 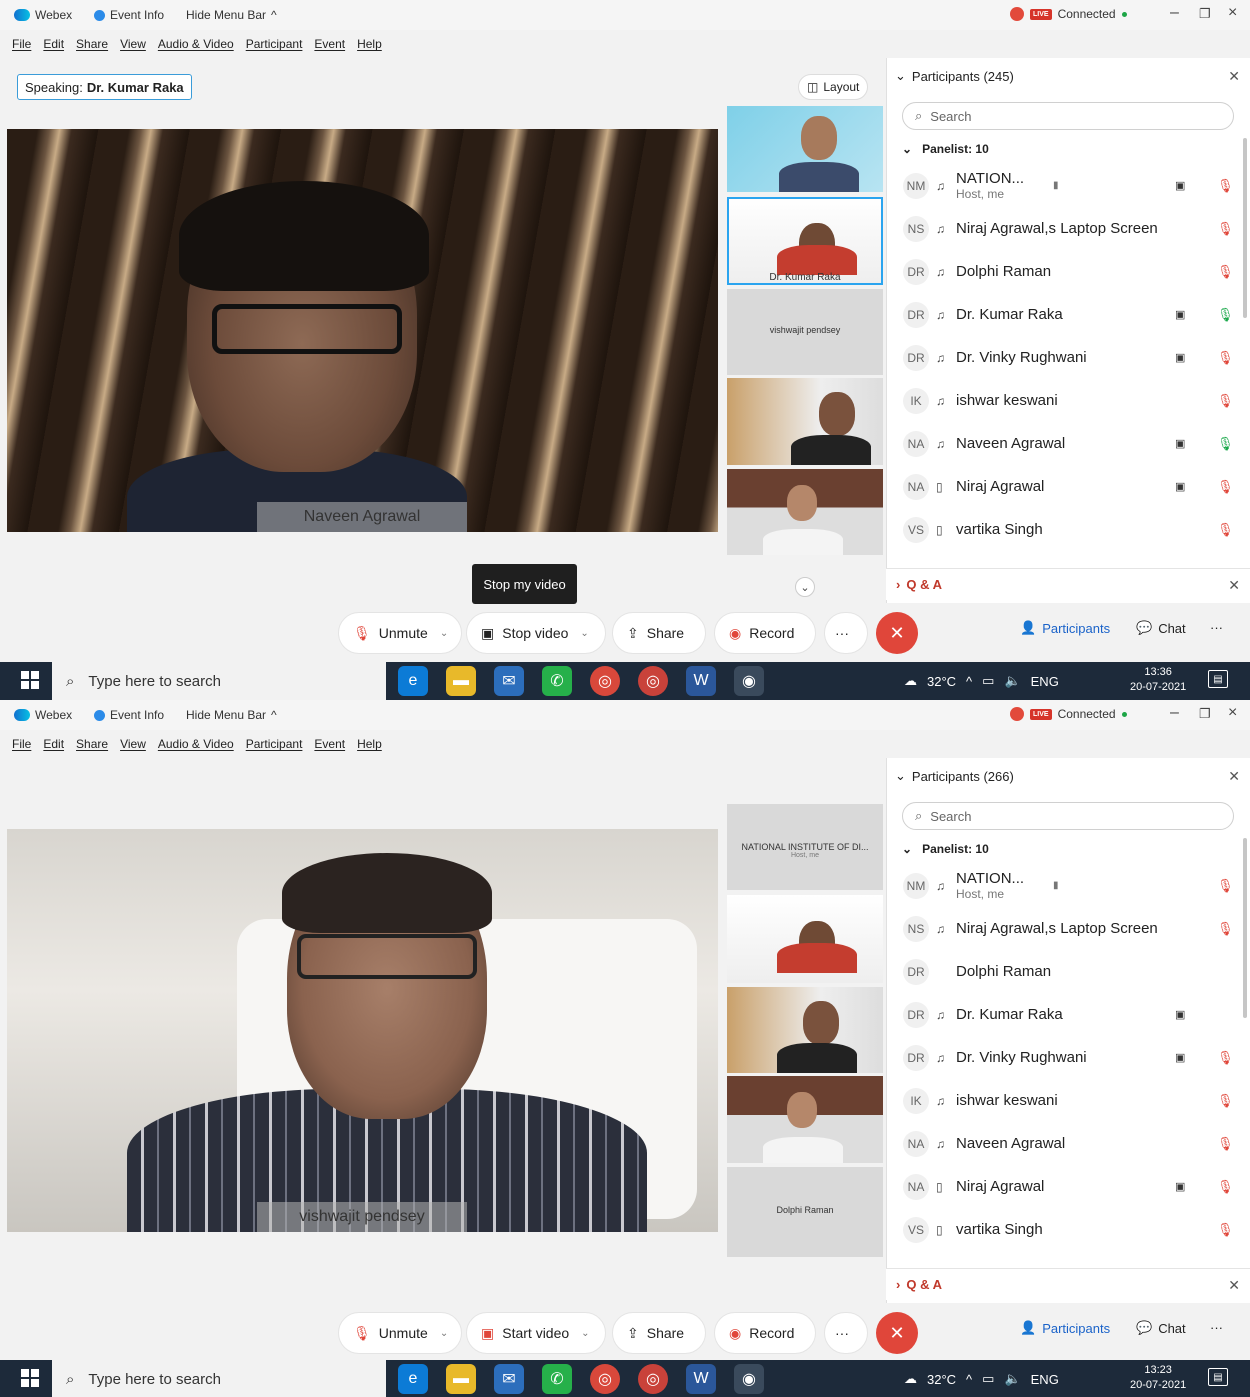 What do you see at coordinates (1067, 1057) in the screenshot?
I see `participant-row: DR ♫ Dr. Vinky Rughwani ▣ 🎙` at bounding box center [1067, 1057].